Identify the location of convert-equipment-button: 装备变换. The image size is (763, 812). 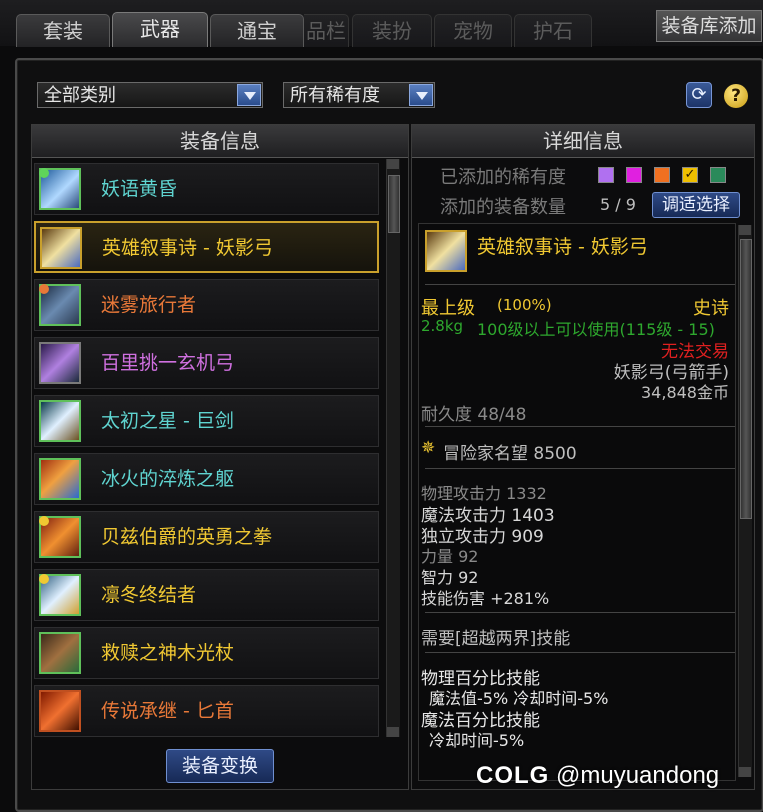
(220, 766).